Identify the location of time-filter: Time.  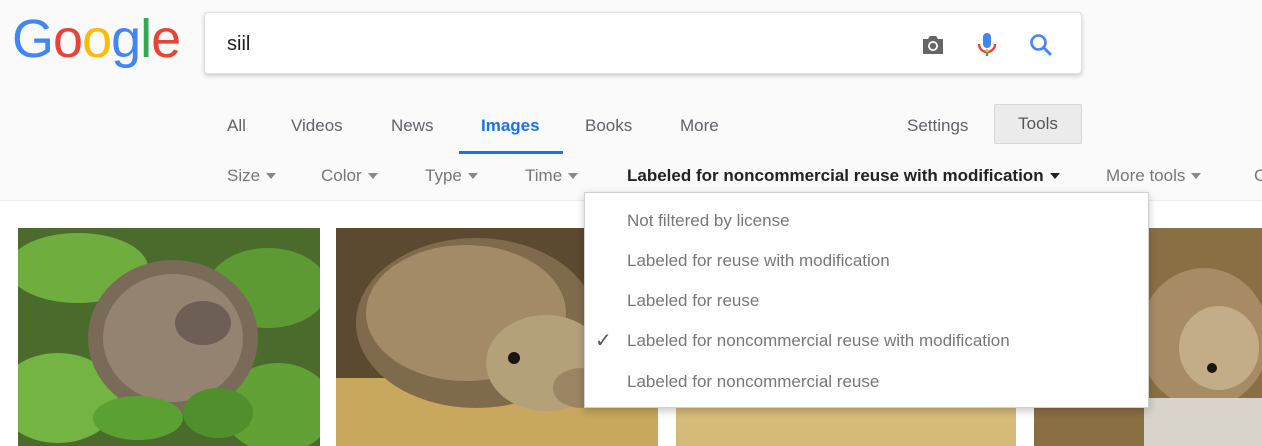
(552, 176).